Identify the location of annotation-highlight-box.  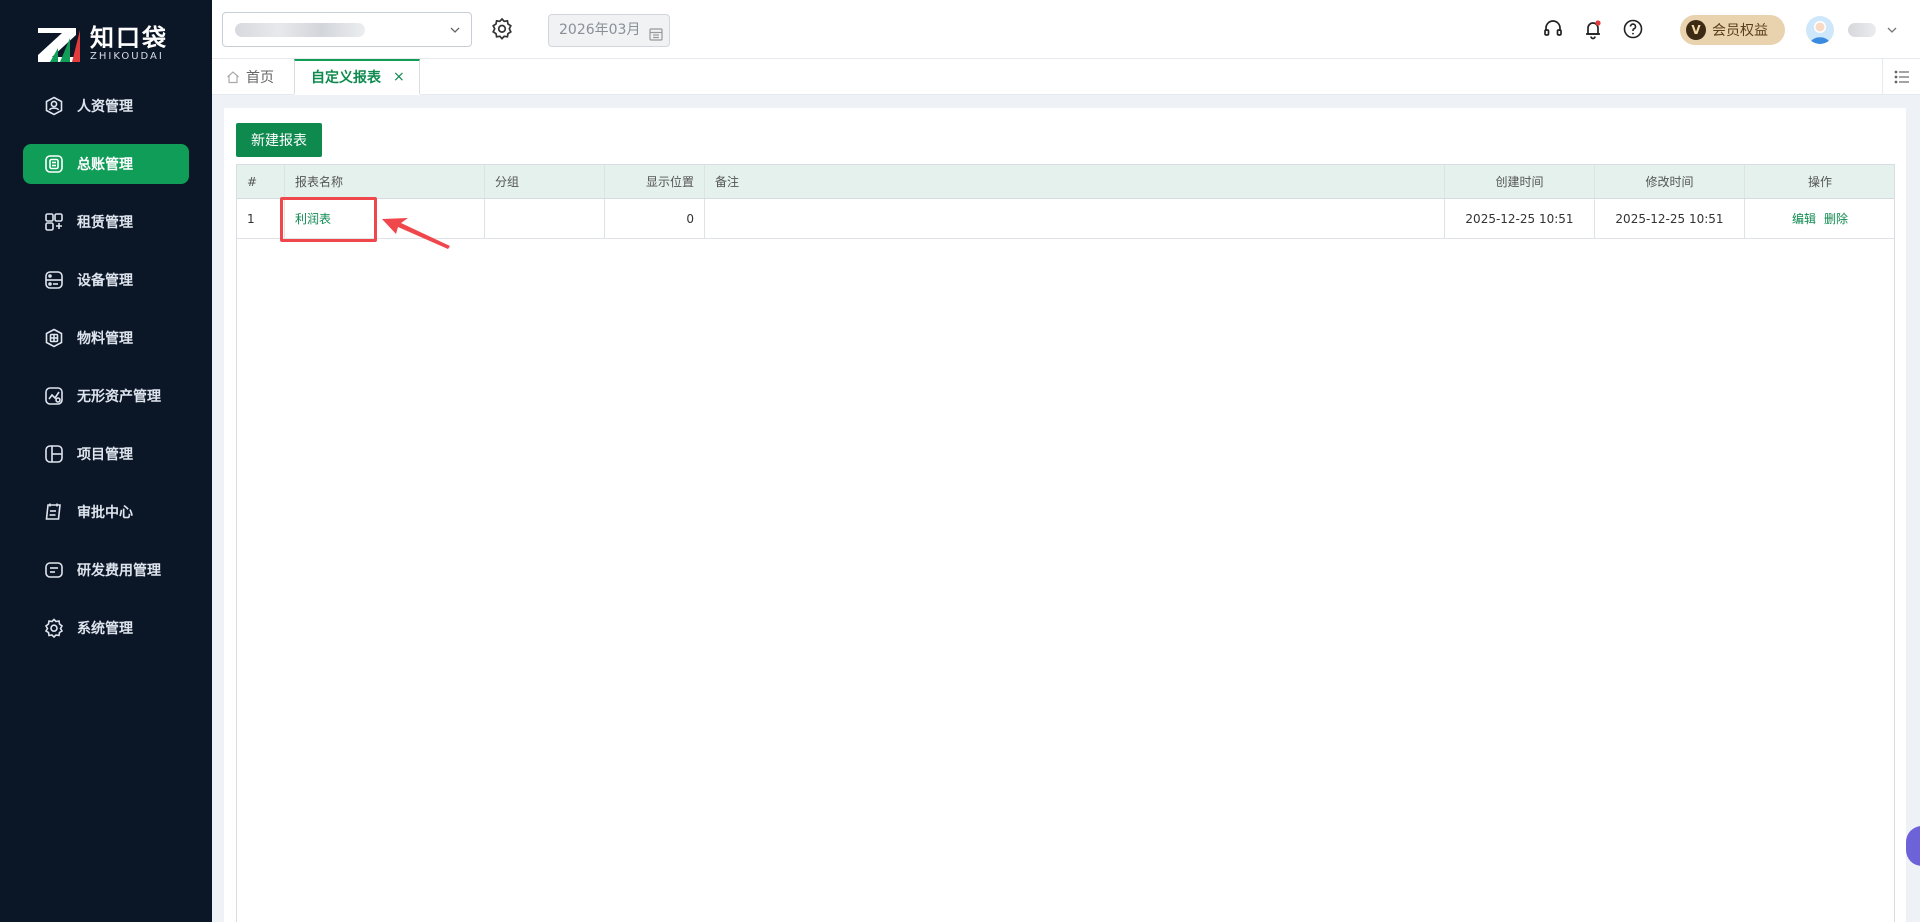
(328, 219).